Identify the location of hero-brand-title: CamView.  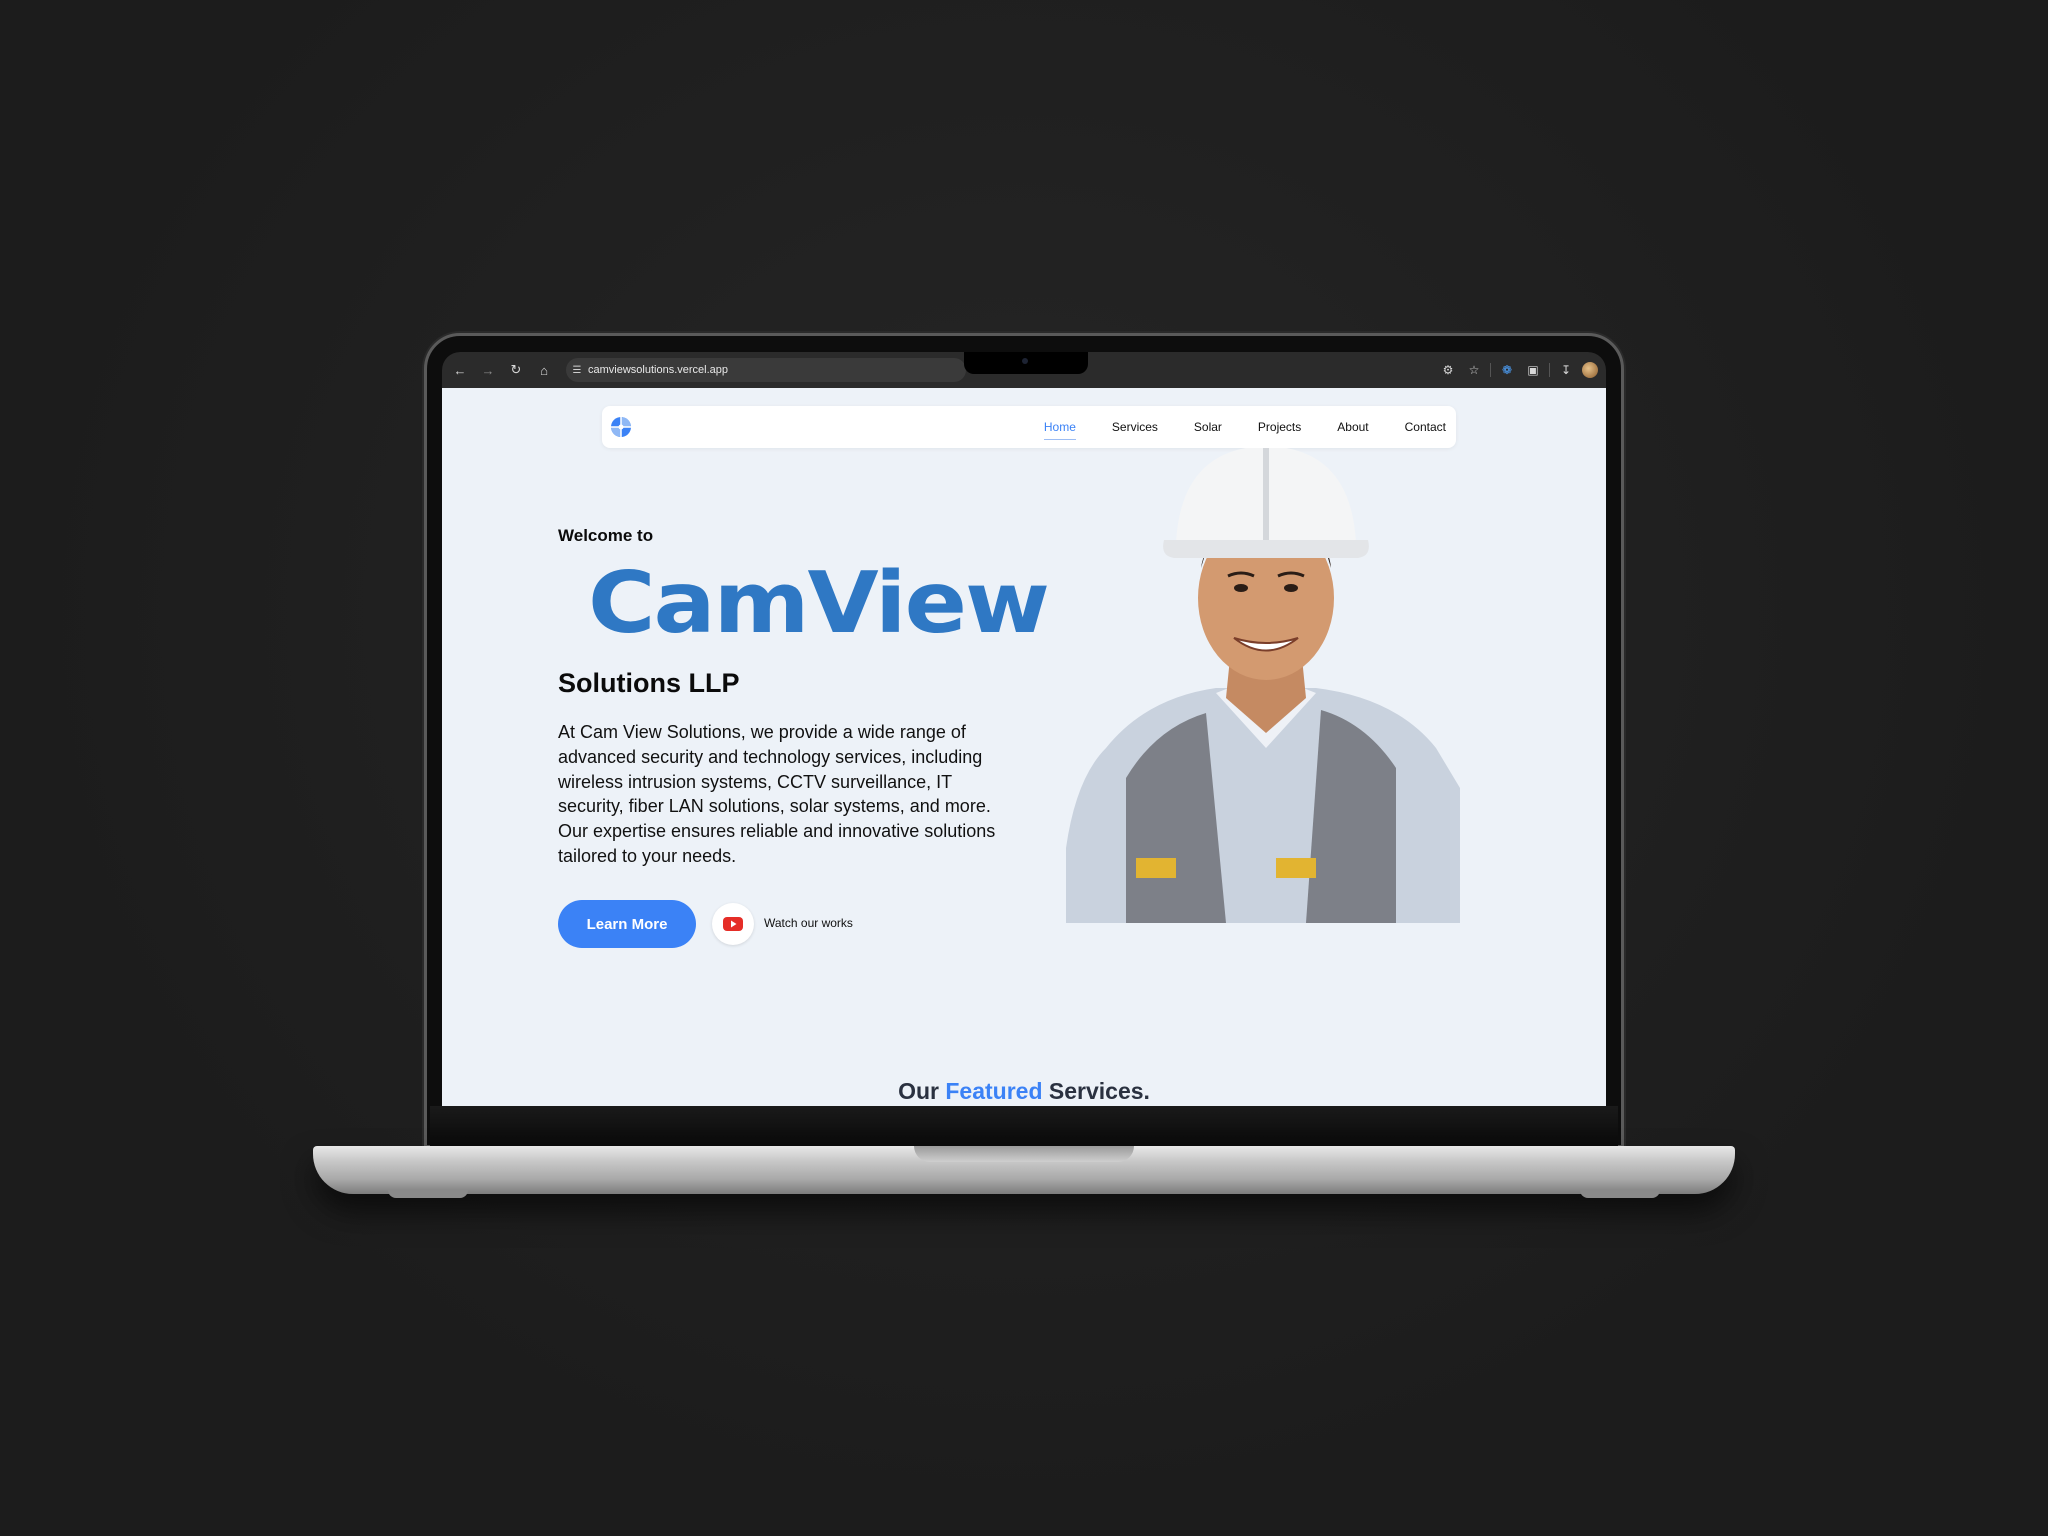
(819, 603).